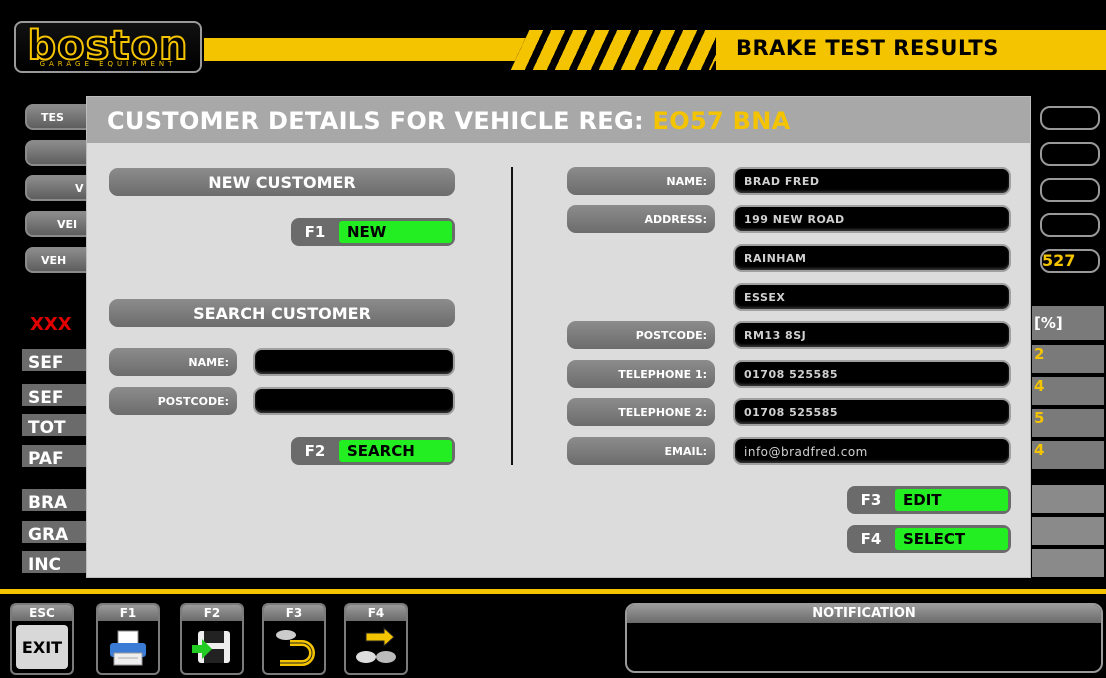  What do you see at coordinates (395, 232) in the screenshot?
I see `new-button-label: NEW` at bounding box center [395, 232].